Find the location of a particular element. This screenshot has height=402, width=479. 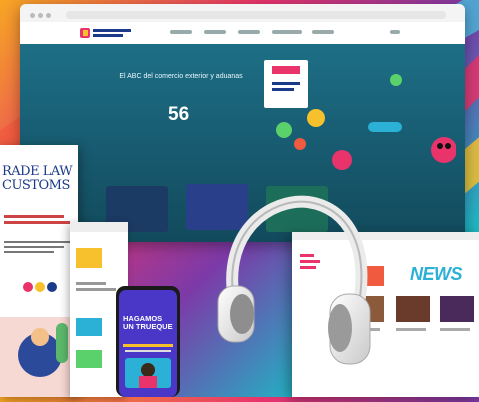

browser-chrome is located at coordinates (242, 24).